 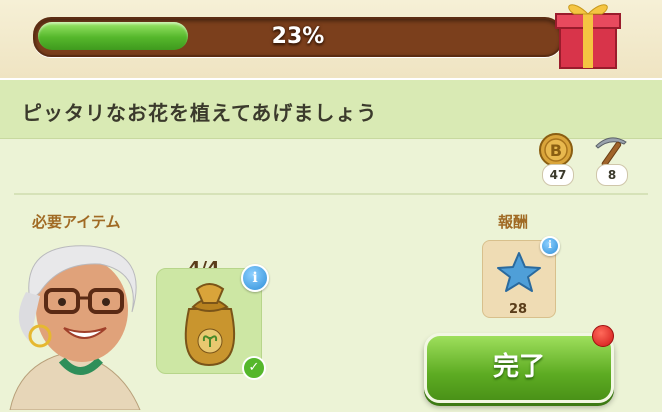 I want to click on coin-count: 47, so click(x=558, y=175).